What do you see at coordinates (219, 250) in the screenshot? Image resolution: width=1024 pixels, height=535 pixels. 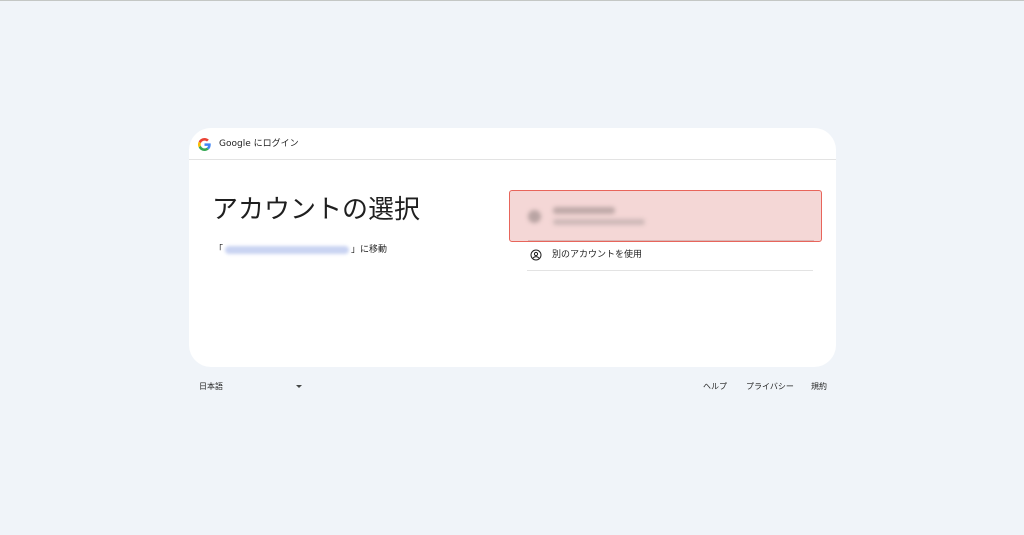 I see `continue-open-bracket: 「` at bounding box center [219, 250].